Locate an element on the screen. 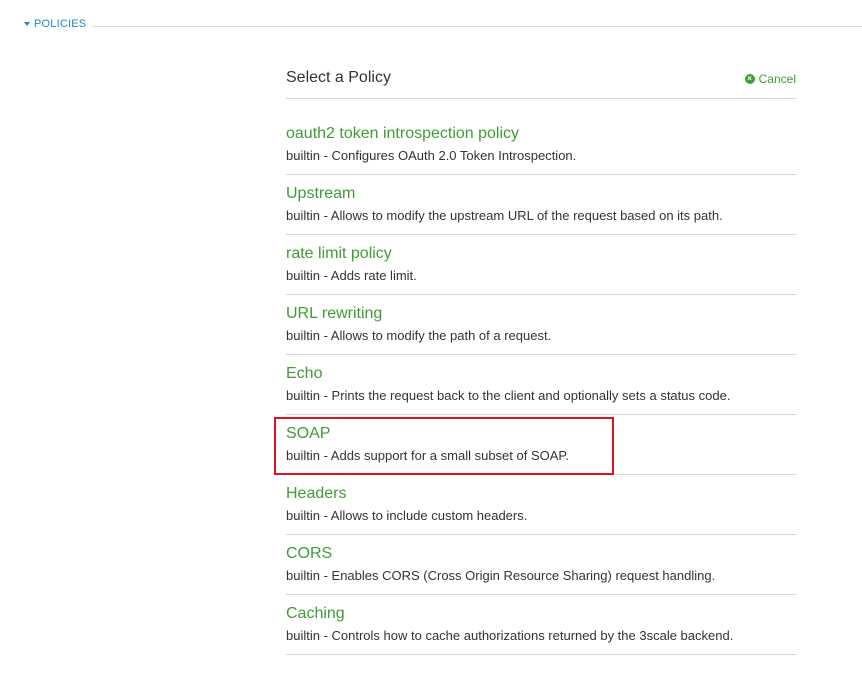  cancel-button: × Cancel is located at coordinates (770, 79).